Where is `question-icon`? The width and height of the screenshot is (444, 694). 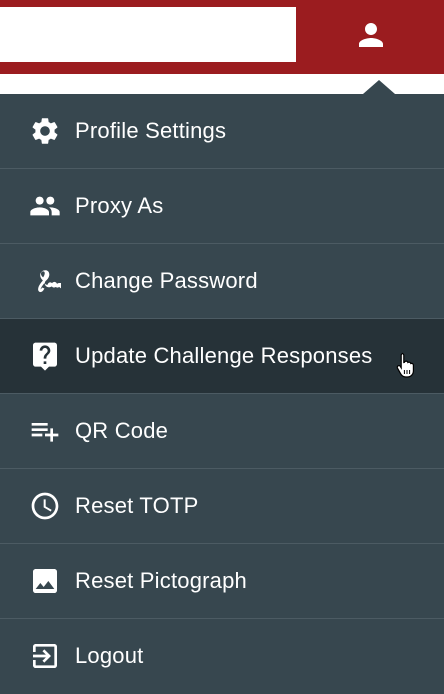 question-icon is located at coordinates (45, 356).